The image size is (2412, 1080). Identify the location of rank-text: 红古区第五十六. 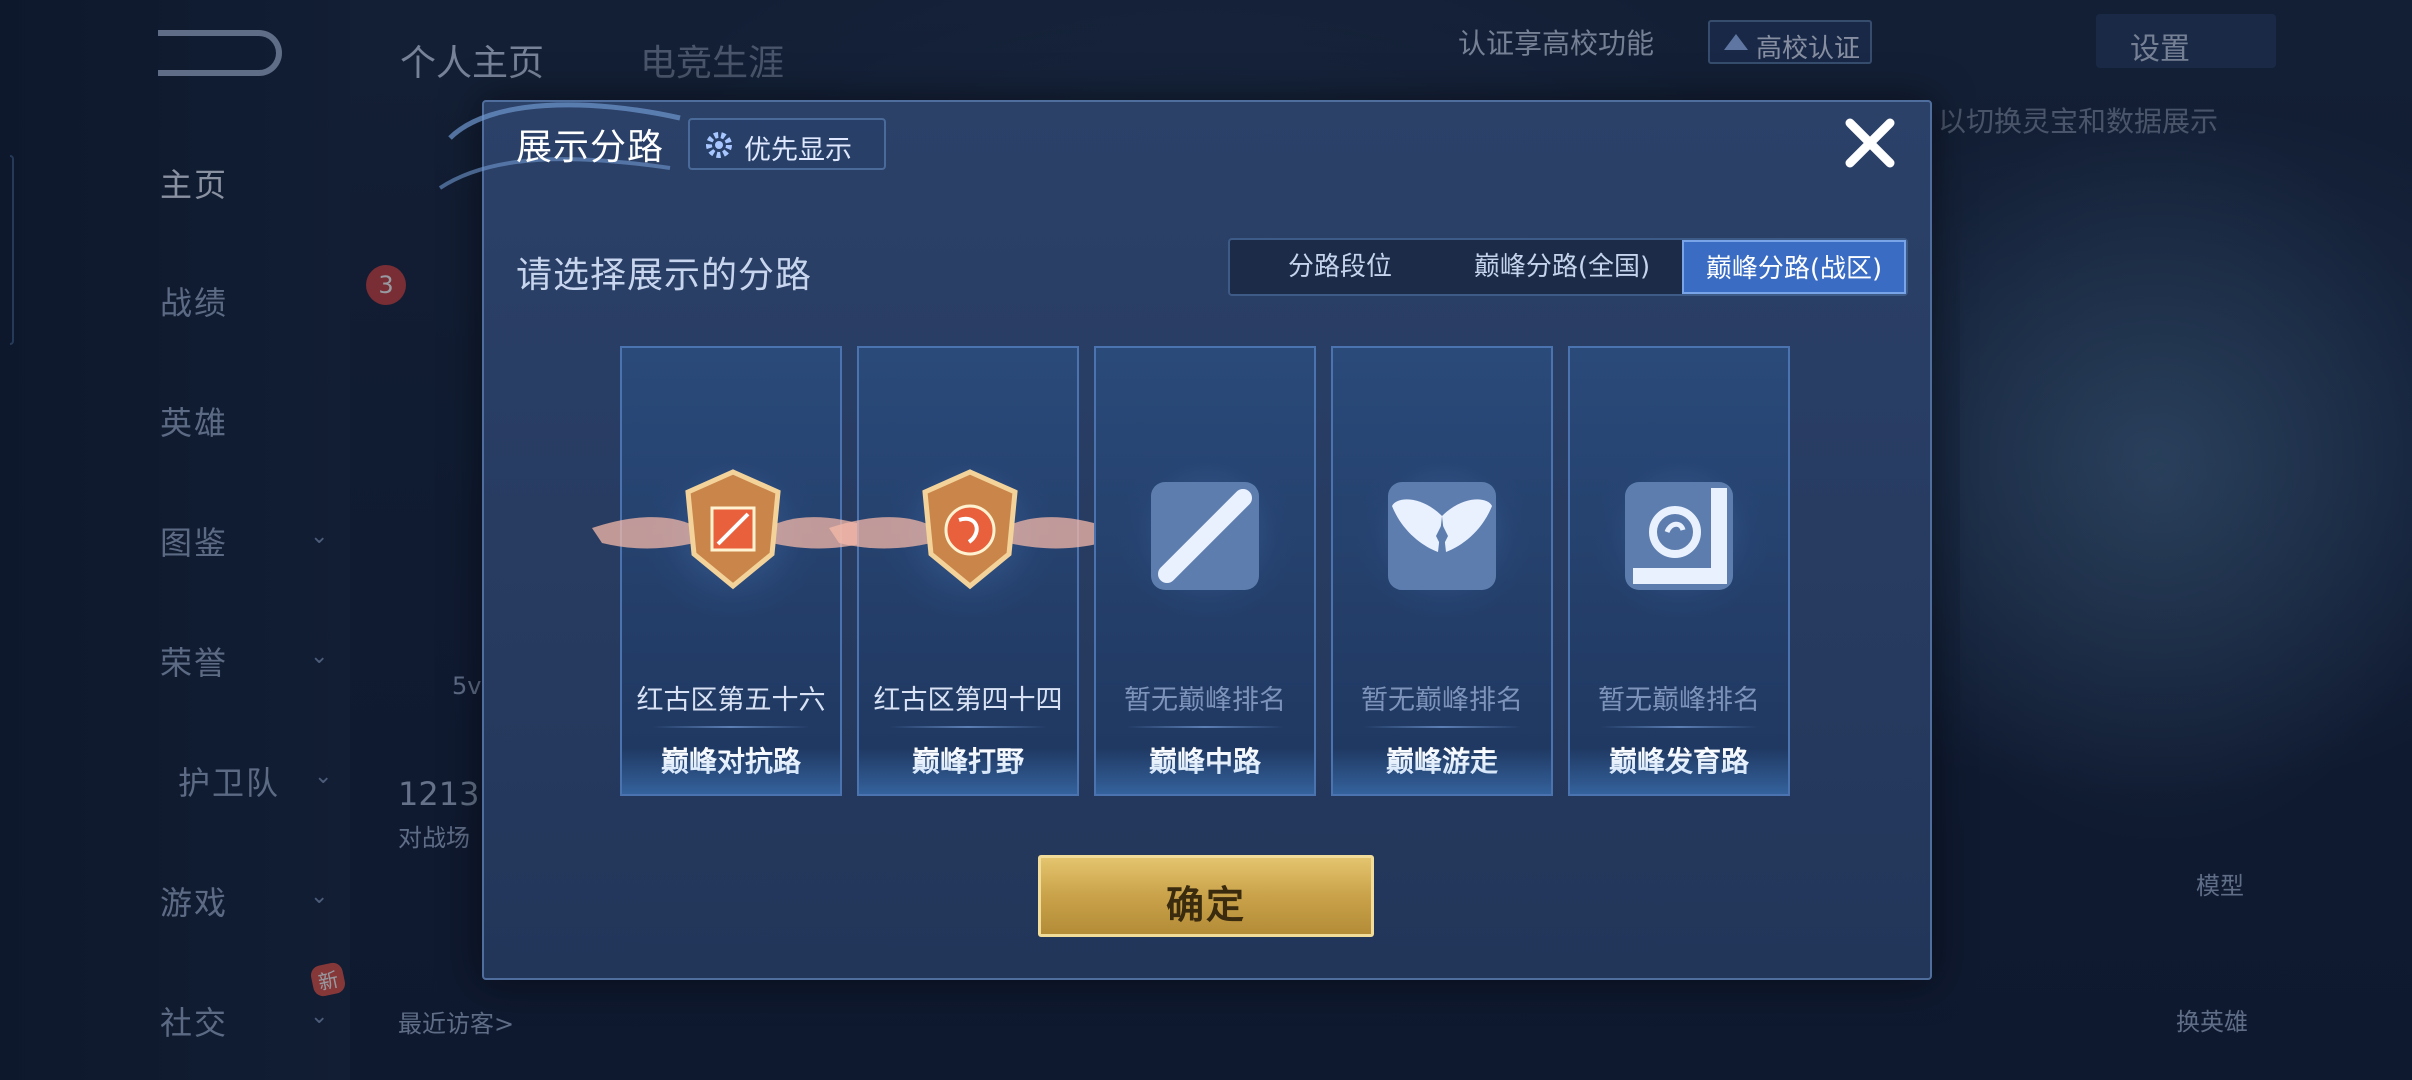
(731, 700).